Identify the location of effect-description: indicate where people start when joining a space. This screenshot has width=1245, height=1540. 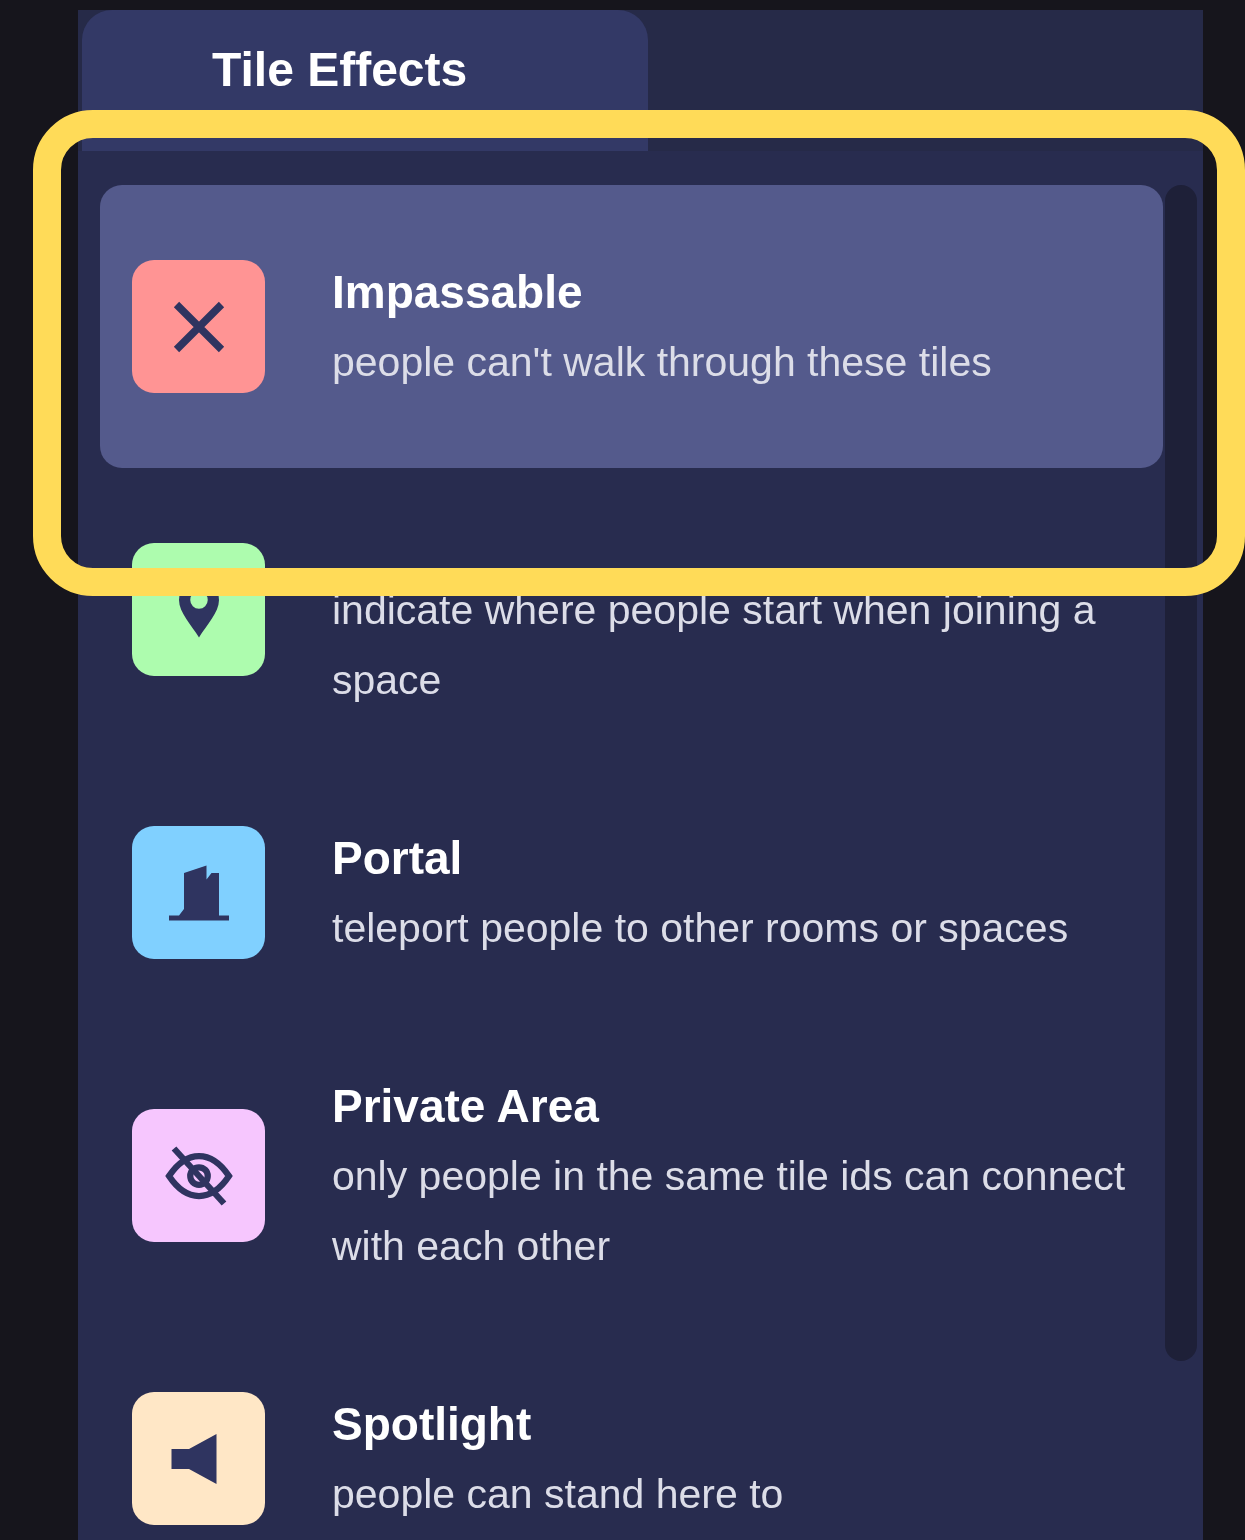
(714, 645).